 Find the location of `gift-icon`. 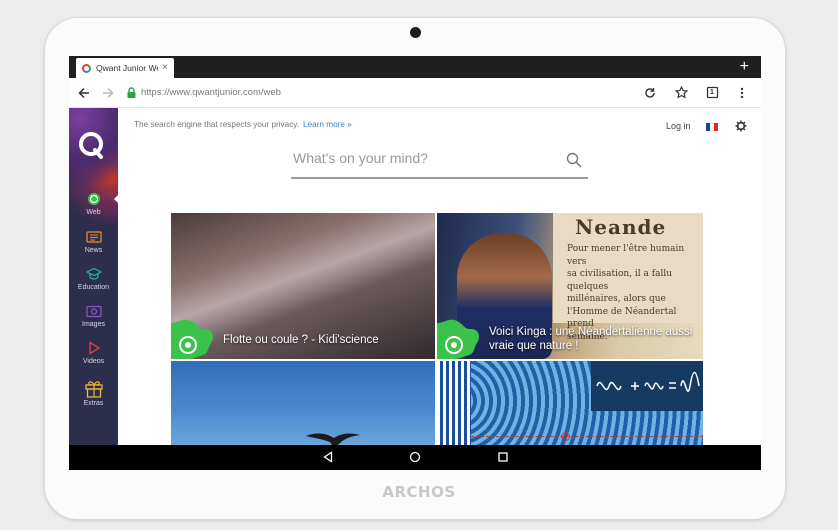

gift-icon is located at coordinates (93, 389).